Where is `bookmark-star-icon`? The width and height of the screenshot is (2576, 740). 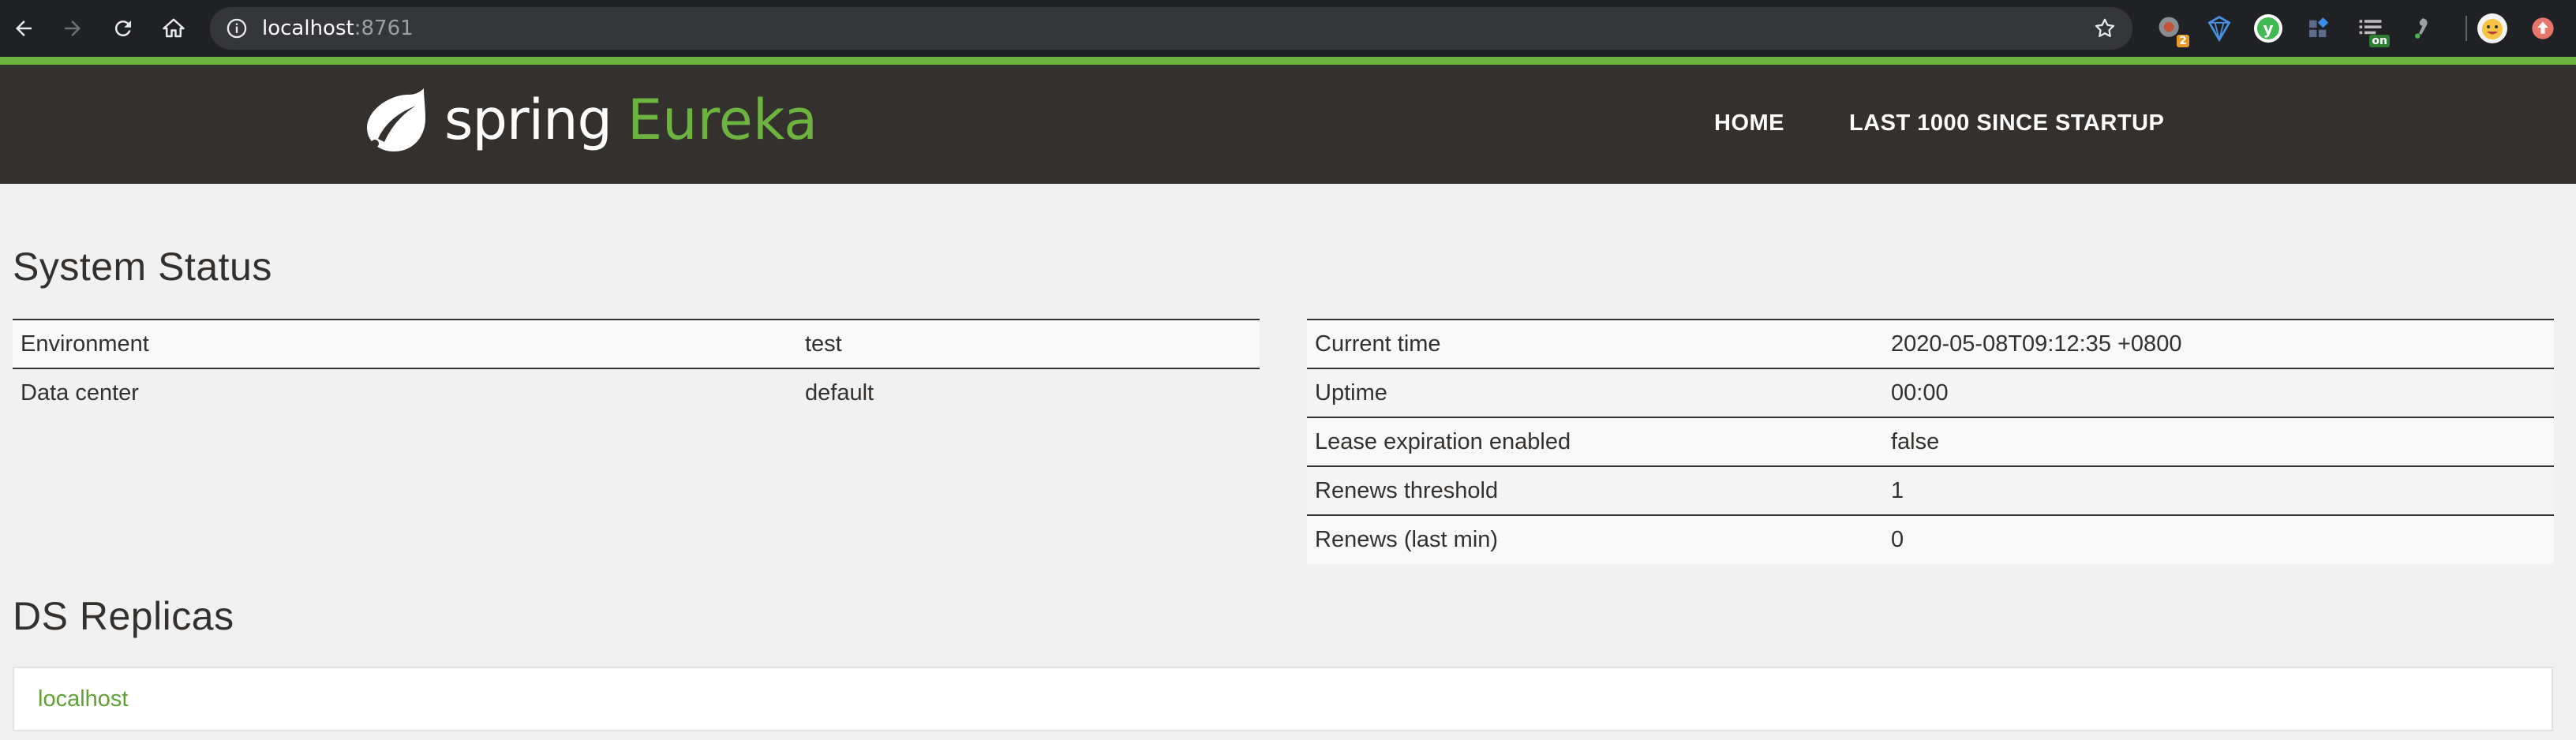 bookmark-star-icon is located at coordinates (2105, 28).